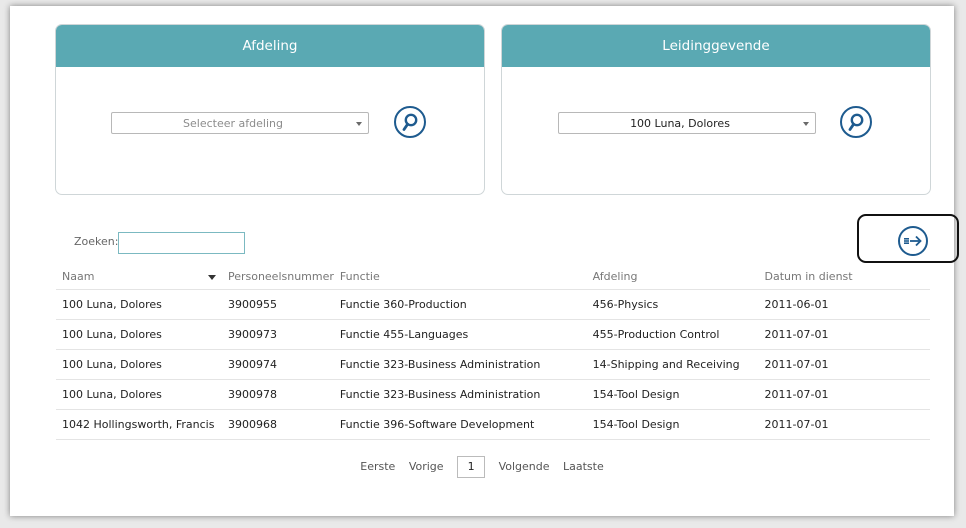 The width and height of the screenshot is (966, 528). Describe the element at coordinates (277, 424) in the screenshot. I see `cell-personeelsnummer: 3900968` at that location.